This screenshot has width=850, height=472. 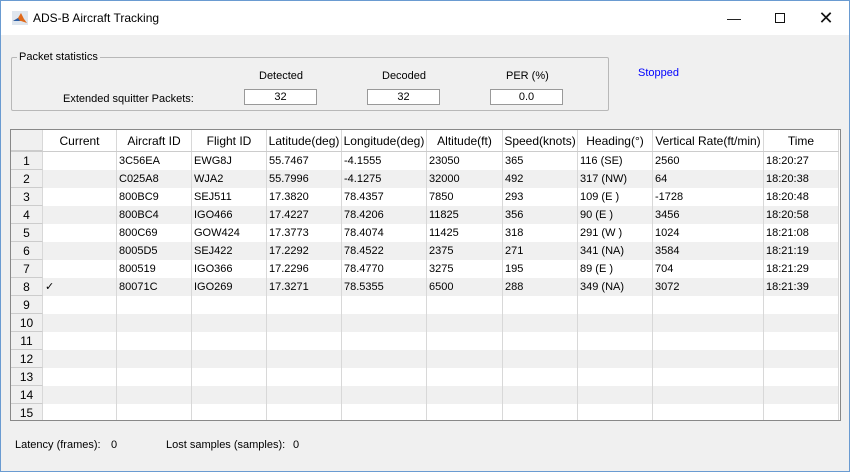 I want to click on table-cell: -4.1555, so click(x=384, y=161).